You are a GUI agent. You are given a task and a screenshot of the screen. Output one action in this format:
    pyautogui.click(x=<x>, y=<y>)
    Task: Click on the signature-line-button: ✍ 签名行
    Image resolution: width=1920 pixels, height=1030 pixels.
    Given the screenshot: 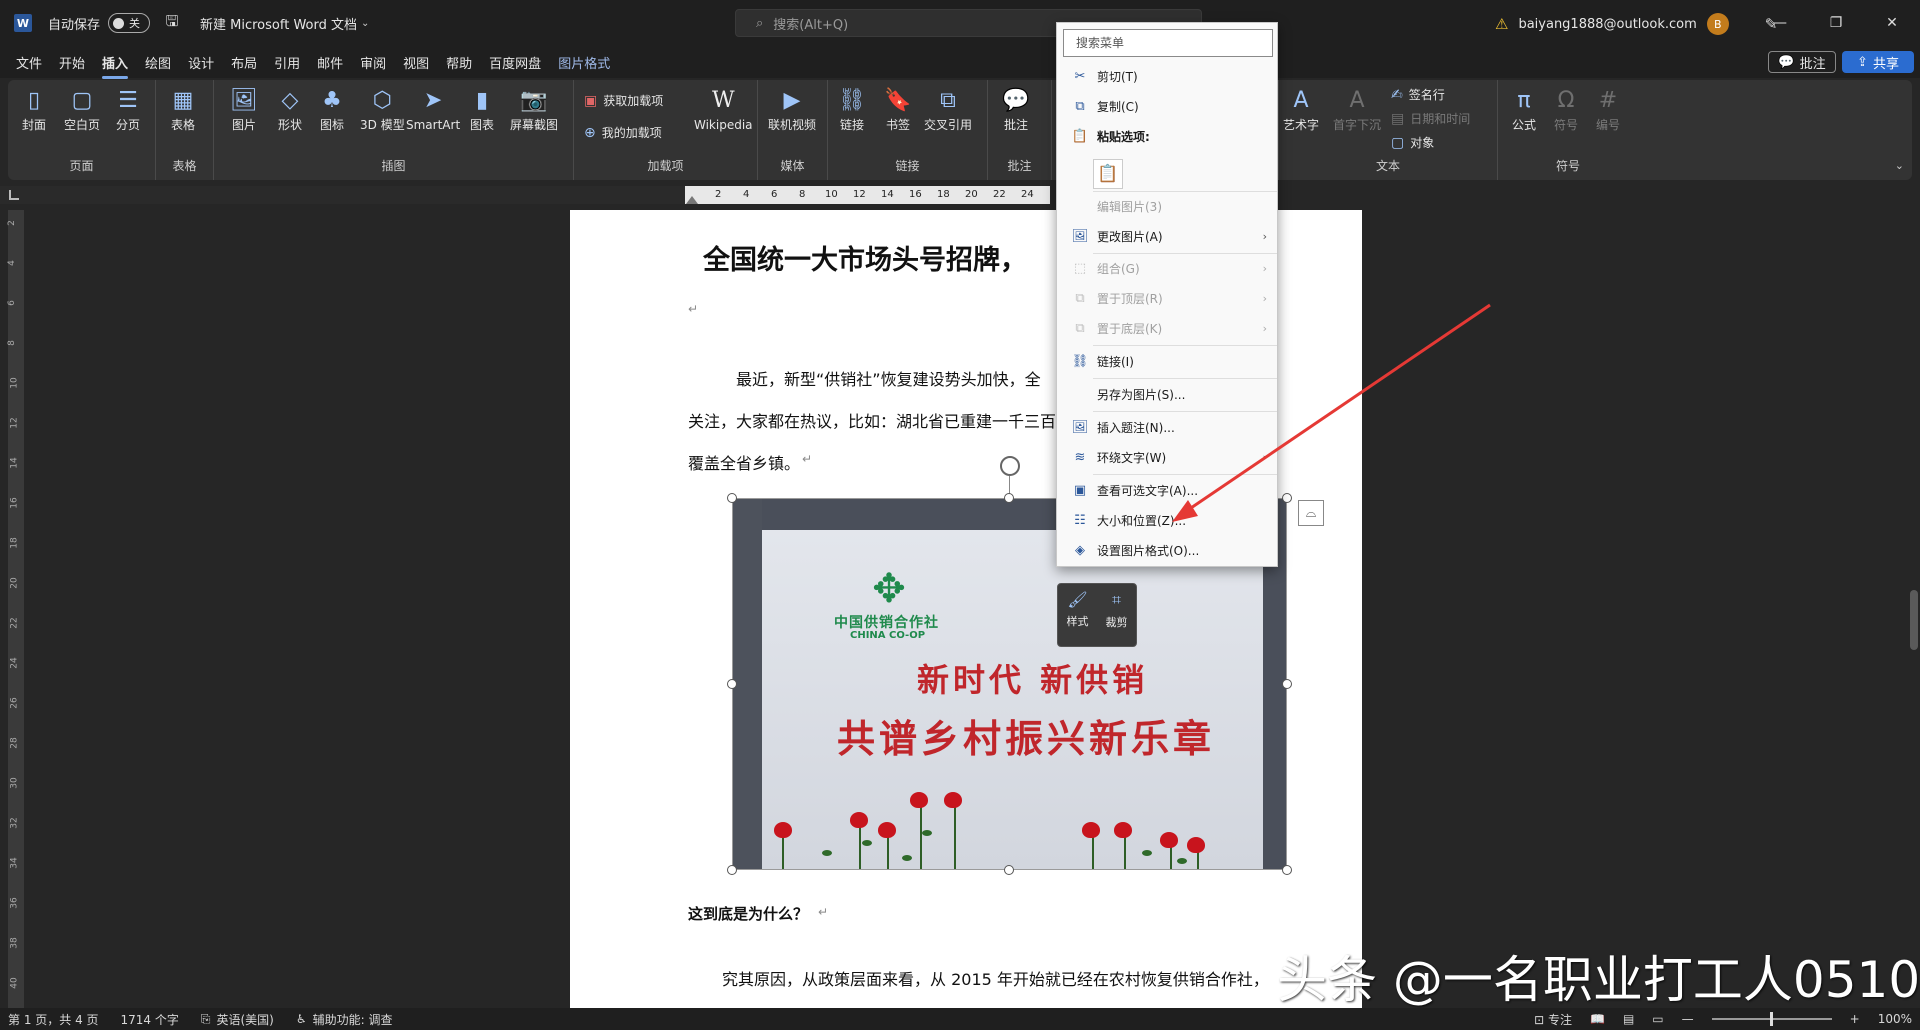 What is the action you would take?
    pyautogui.click(x=1418, y=94)
    